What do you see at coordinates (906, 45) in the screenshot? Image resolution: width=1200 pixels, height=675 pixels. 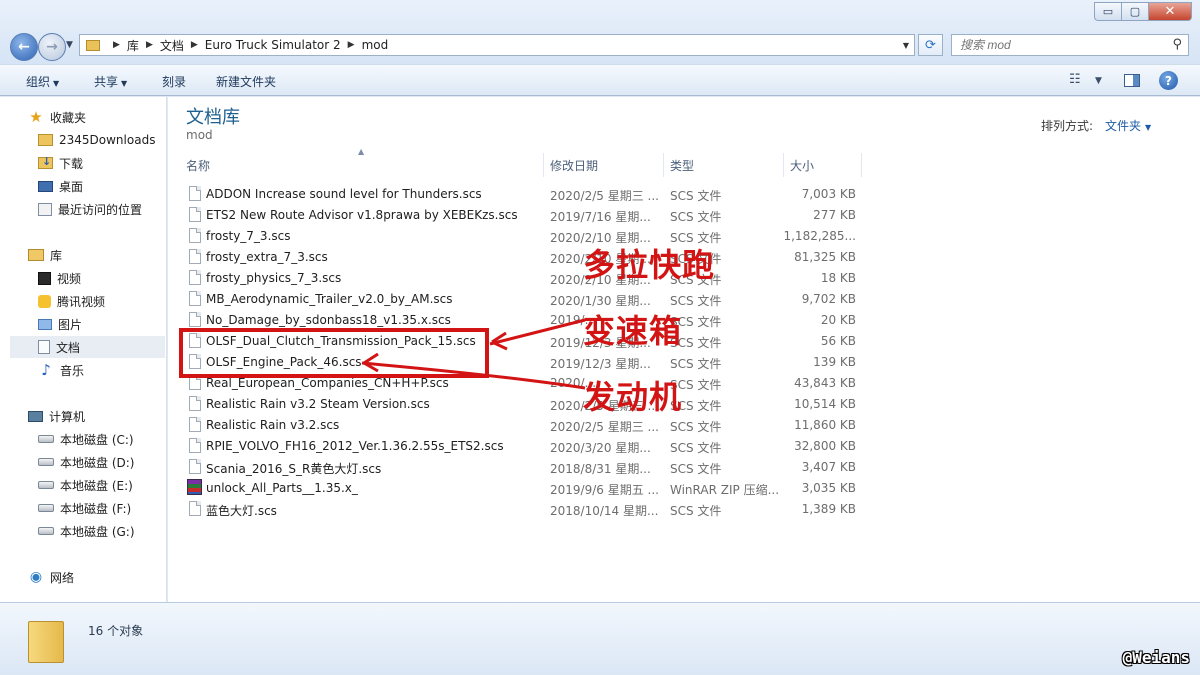 I see `address-history-dropdown: ▼` at bounding box center [906, 45].